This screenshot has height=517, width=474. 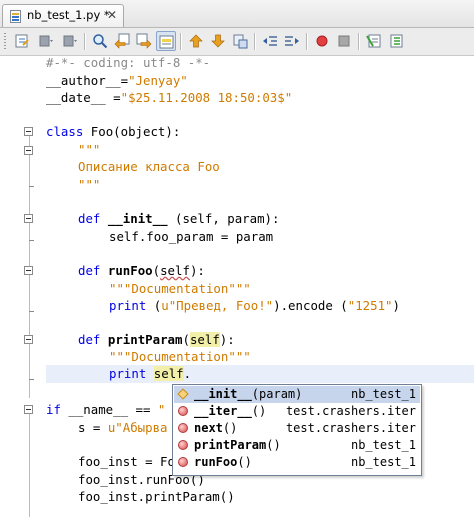 I want to click on code-line: print (u"Превед, Foo!").encode ("1251"), so click(x=254, y=306).